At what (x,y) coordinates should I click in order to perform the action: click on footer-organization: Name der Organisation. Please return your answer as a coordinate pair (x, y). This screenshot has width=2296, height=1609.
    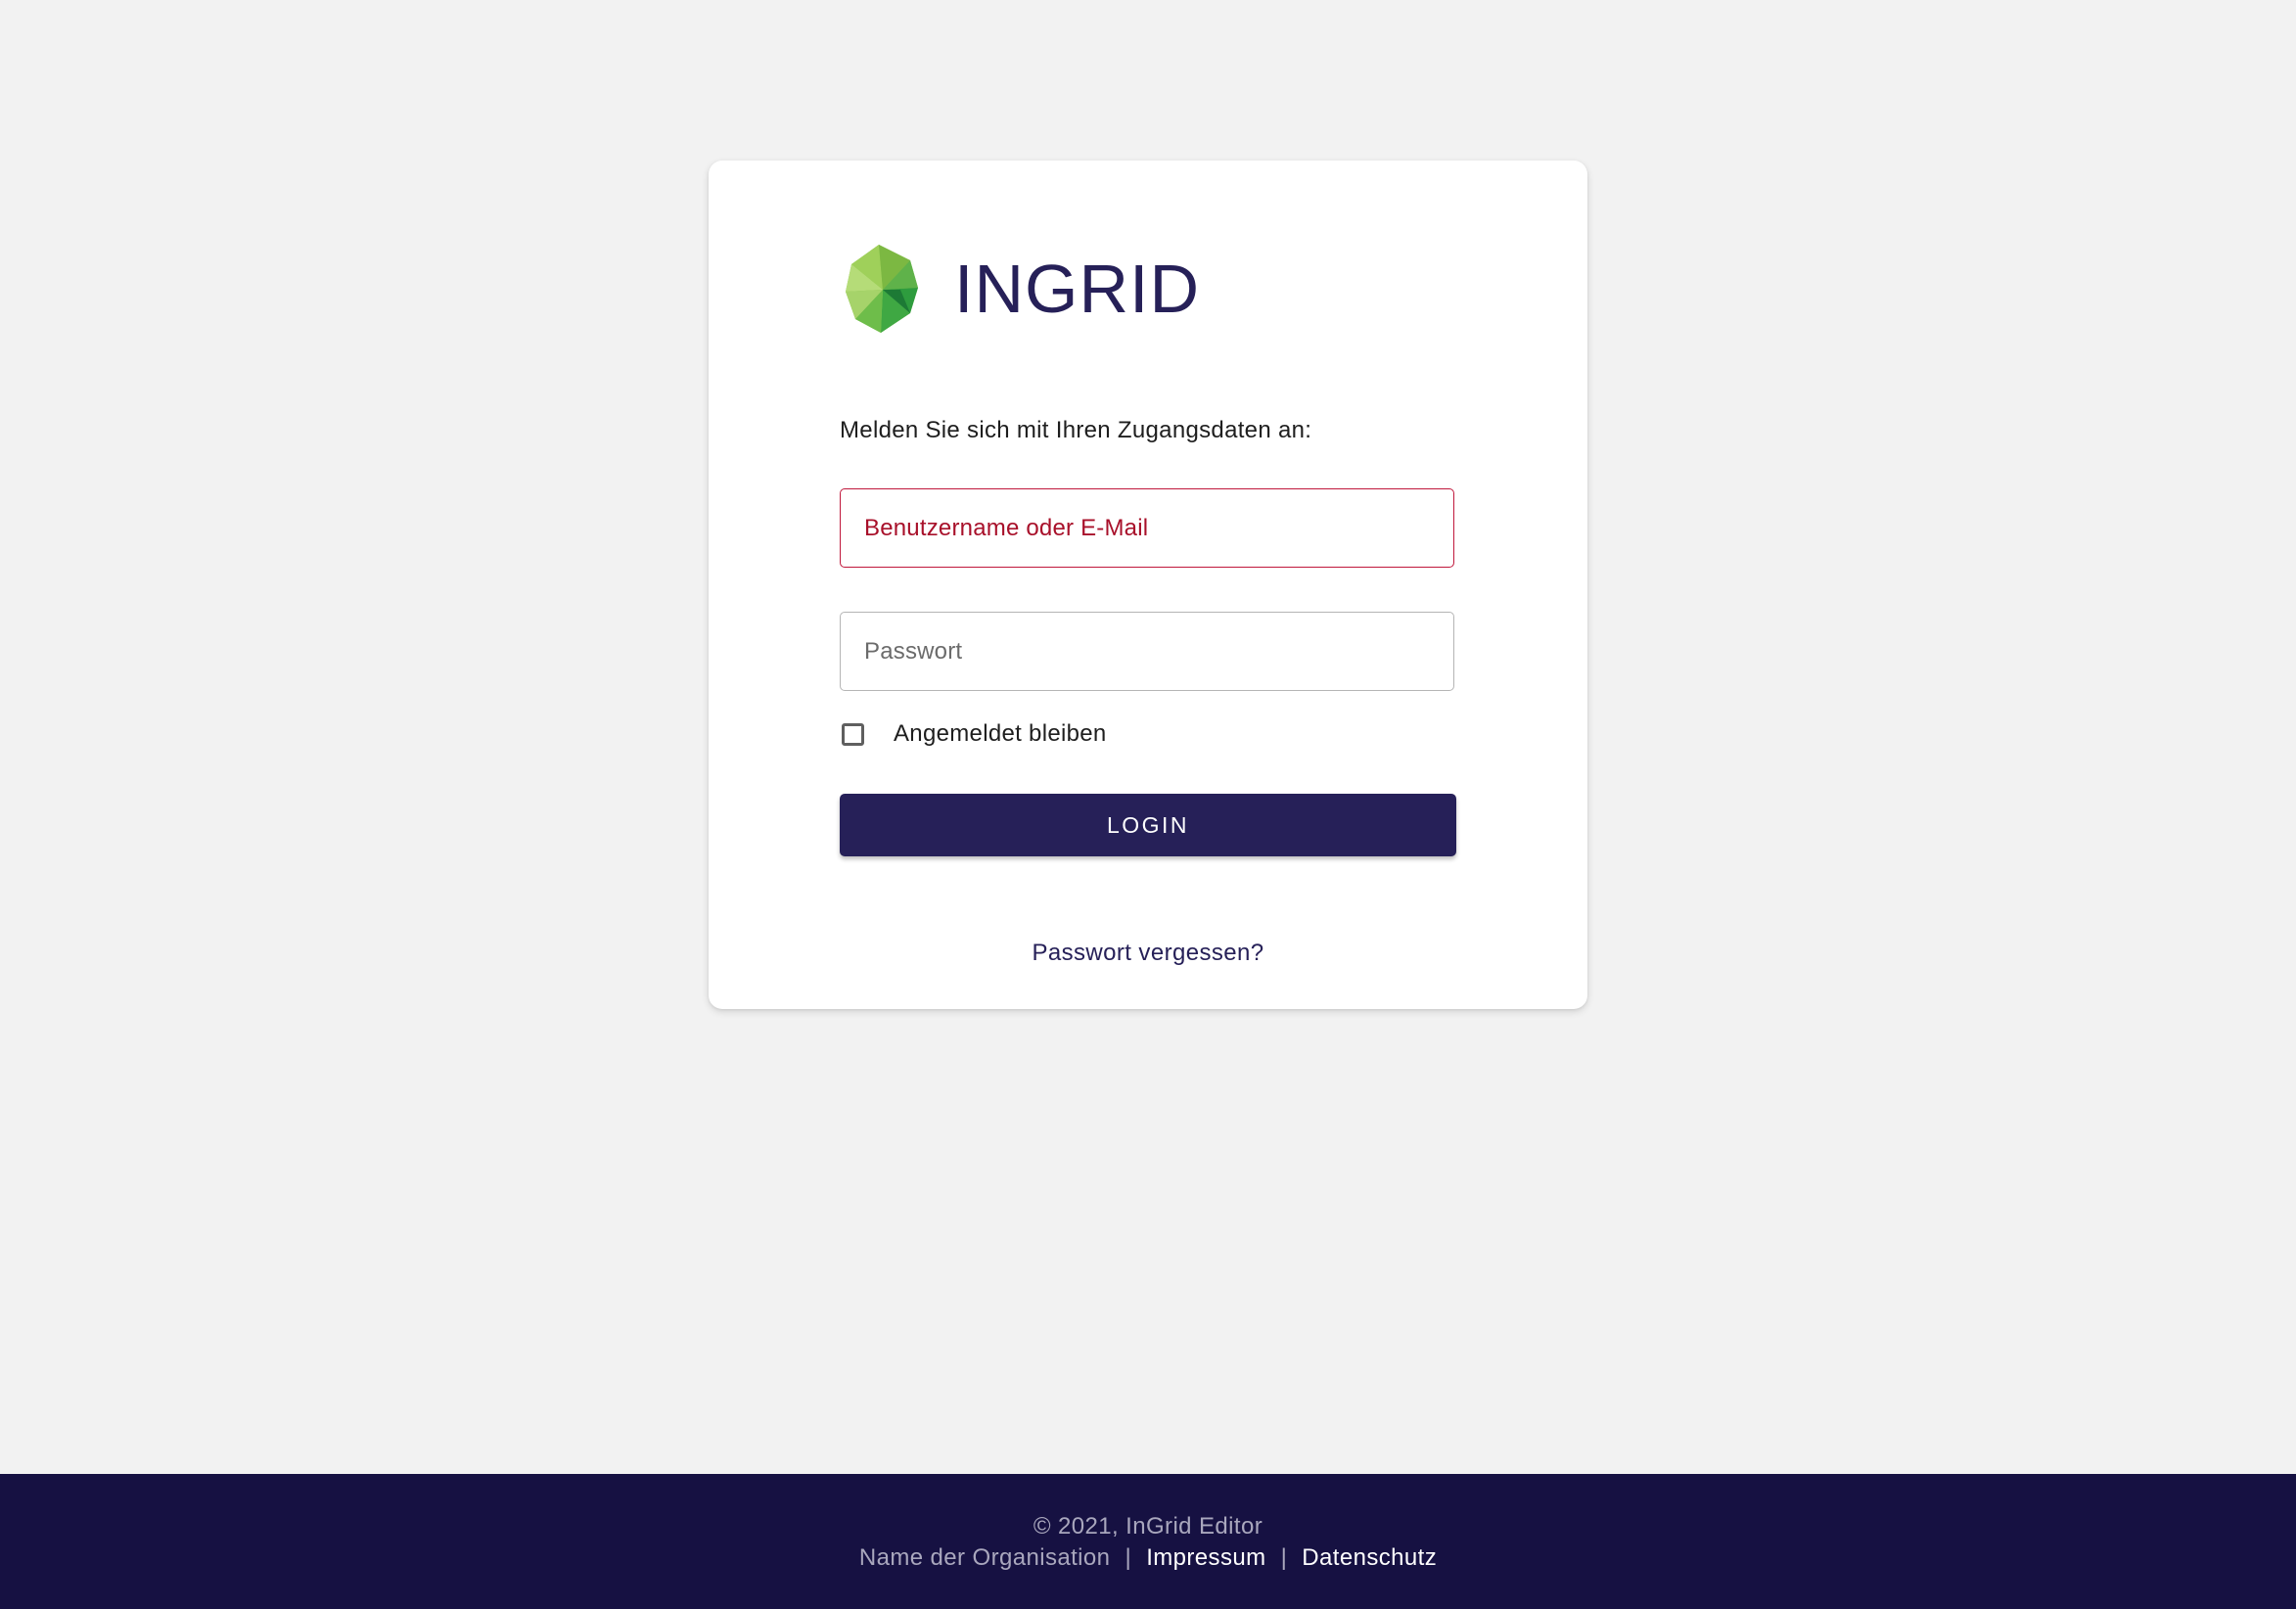
    Looking at the image, I should click on (984, 1558).